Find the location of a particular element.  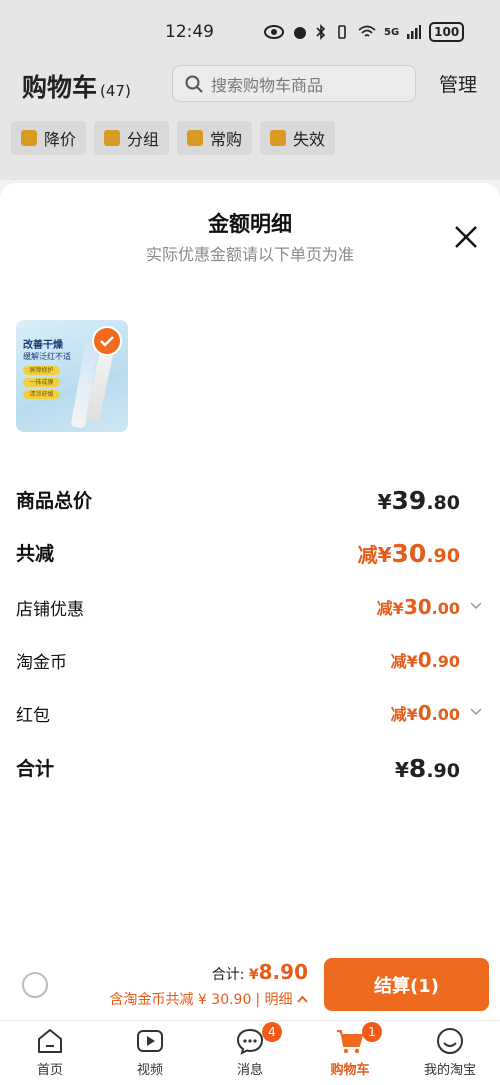

shop-discount-value: 减¥30.00 is located at coordinates (418, 607).